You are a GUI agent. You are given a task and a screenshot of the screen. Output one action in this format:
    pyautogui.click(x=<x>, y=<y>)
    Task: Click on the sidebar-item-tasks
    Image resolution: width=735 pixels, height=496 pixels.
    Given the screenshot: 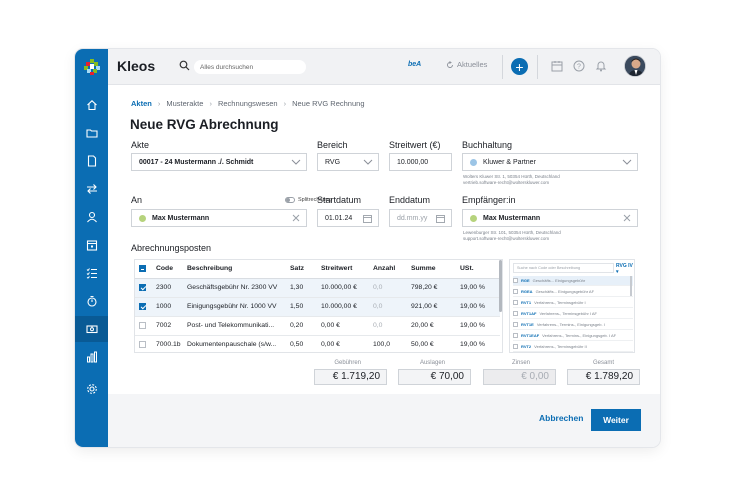 What is the action you would take?
    pyautogui.click(x=91, y=273)
    